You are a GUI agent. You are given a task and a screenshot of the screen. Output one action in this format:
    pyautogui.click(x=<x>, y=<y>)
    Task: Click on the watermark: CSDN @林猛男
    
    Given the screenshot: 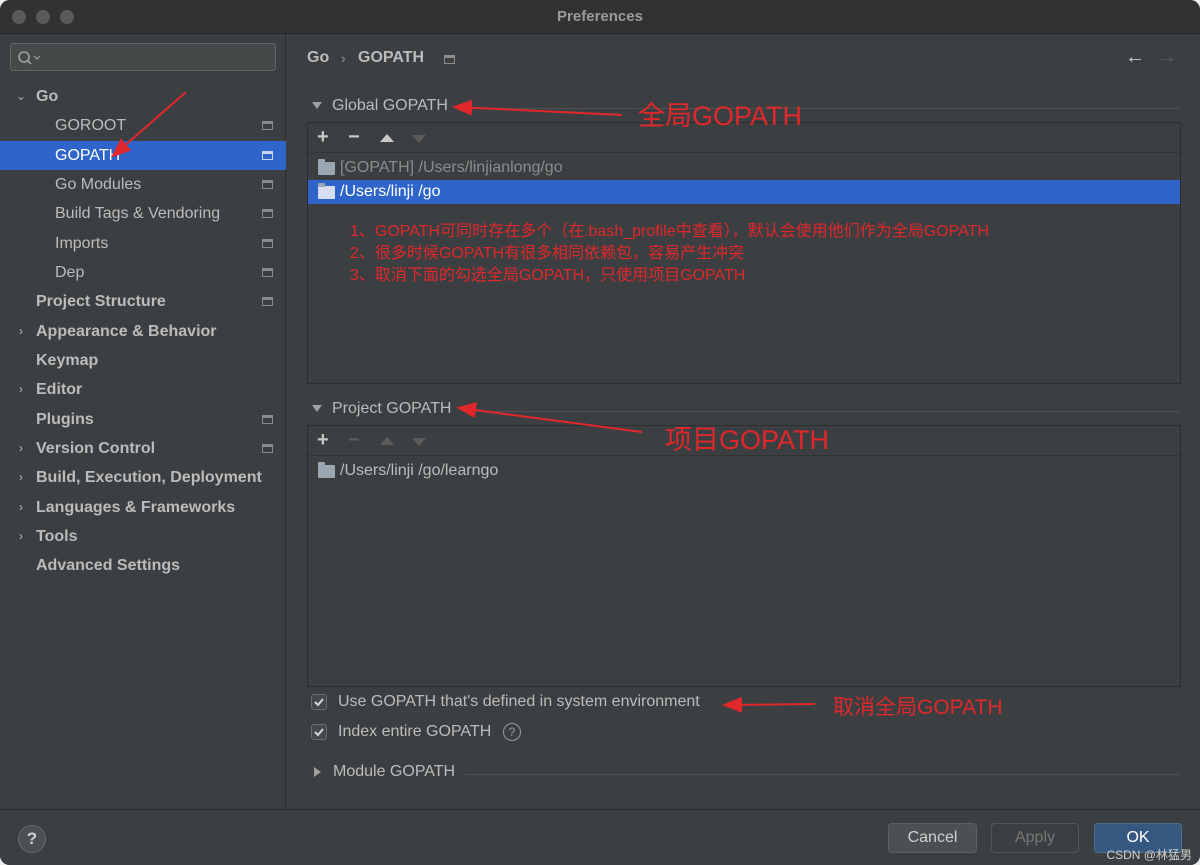 What is the action you would take?
    pyautogui.click(x=1149, y=855)
    